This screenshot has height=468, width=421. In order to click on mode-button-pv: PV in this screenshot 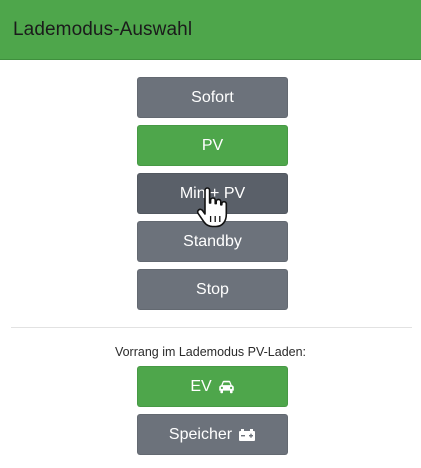, I will do `click(212, 145)`.